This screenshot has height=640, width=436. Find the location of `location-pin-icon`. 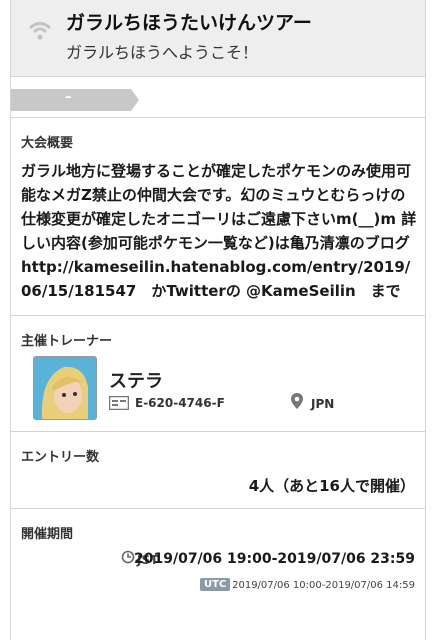

location-pin-icon is located at coordinates (297, 401).